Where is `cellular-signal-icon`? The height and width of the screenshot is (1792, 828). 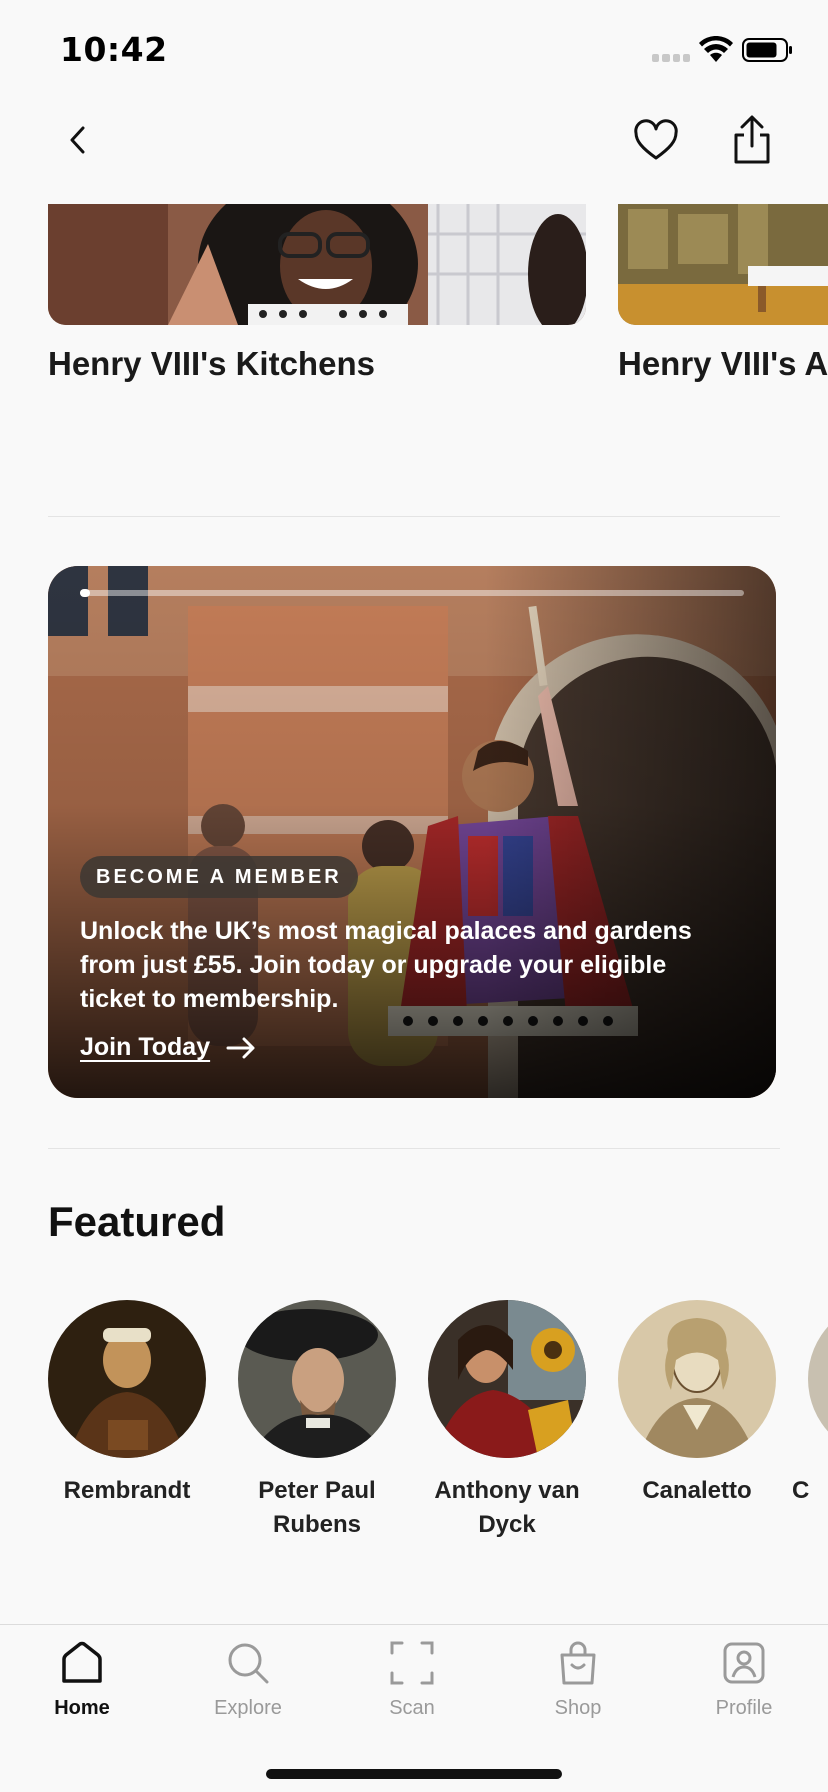 cellular-signal-icon is located at coordinates (671, 58).